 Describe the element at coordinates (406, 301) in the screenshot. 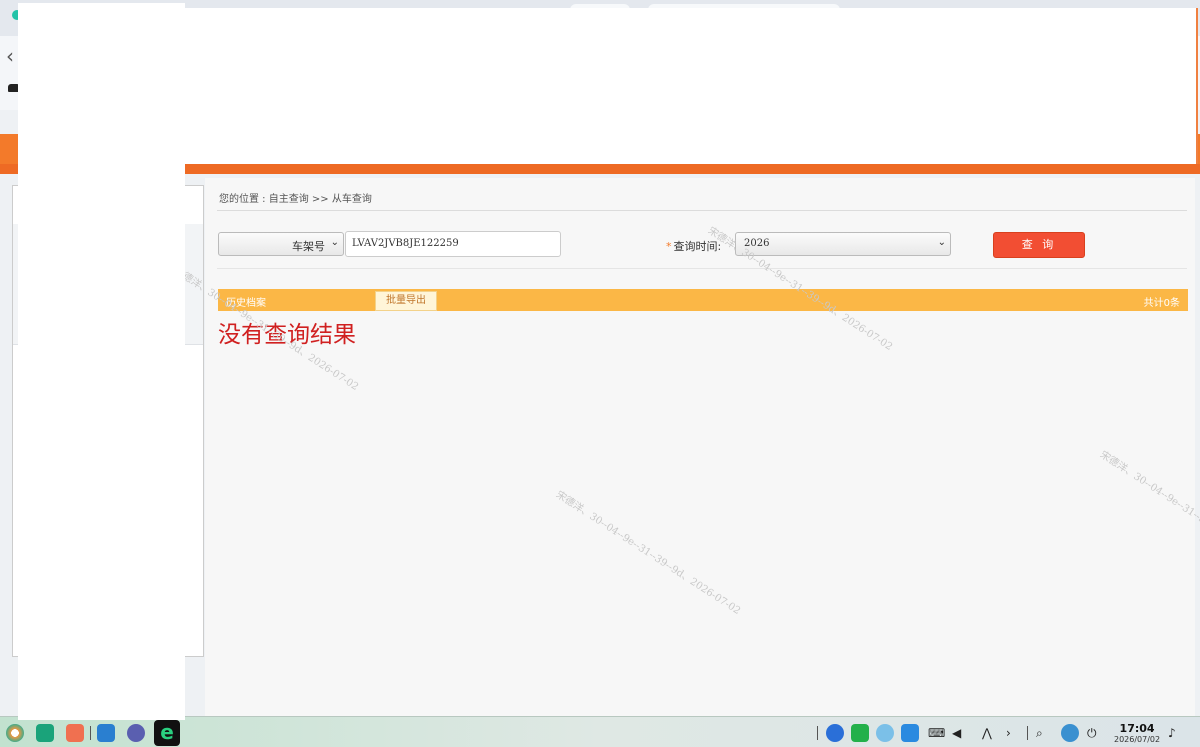

I see `batch-export-button: 批量导出` at that location.